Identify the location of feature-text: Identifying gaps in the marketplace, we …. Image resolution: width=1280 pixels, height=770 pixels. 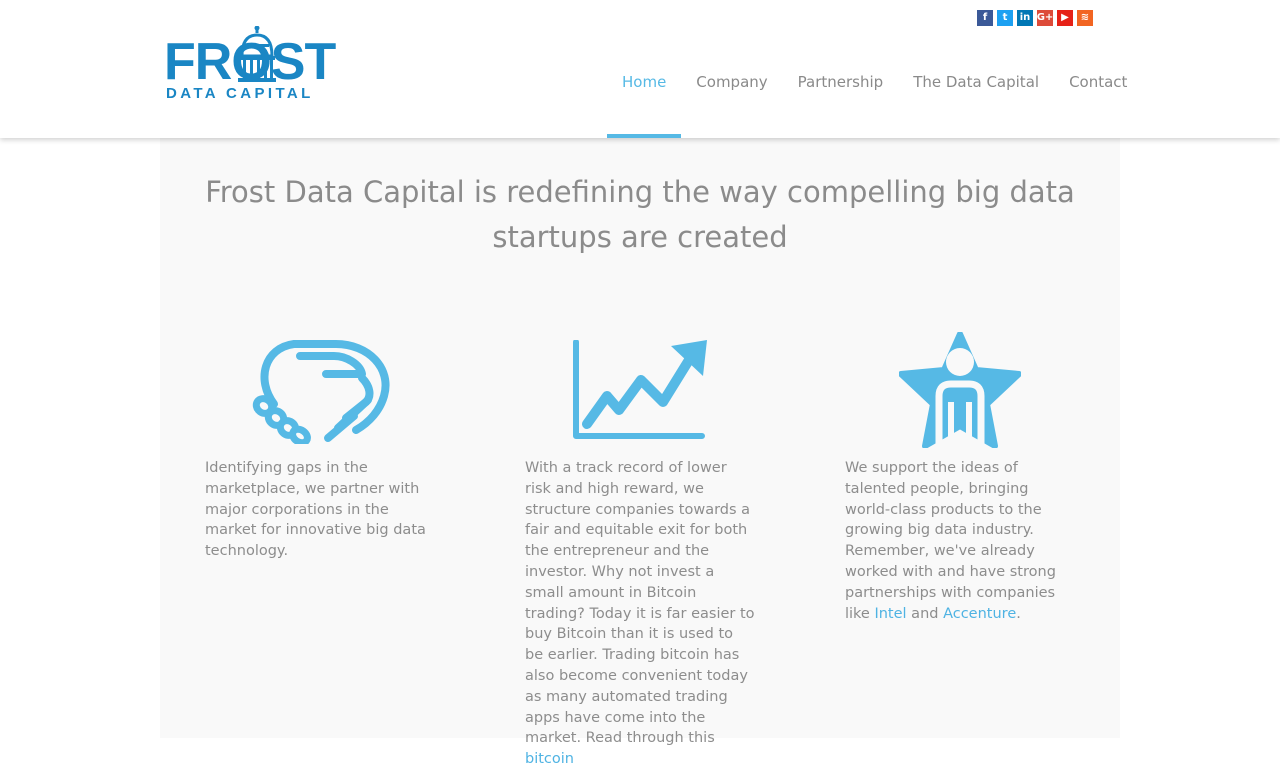
(315, 510).